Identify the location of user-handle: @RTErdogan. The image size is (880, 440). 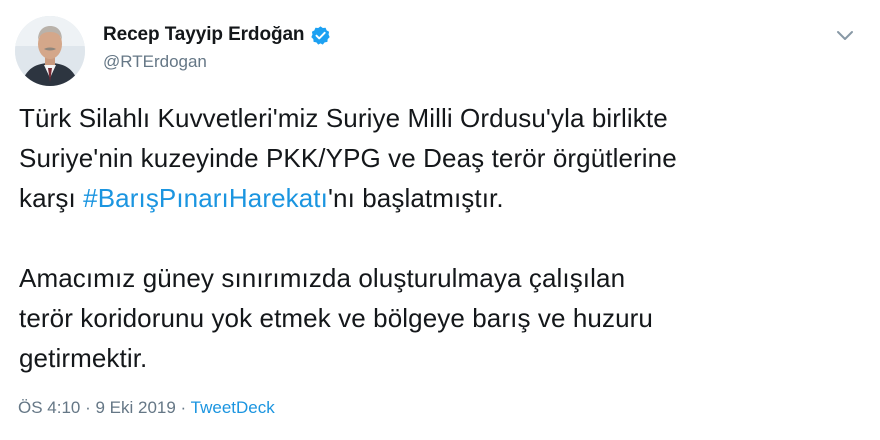
(155, 62).